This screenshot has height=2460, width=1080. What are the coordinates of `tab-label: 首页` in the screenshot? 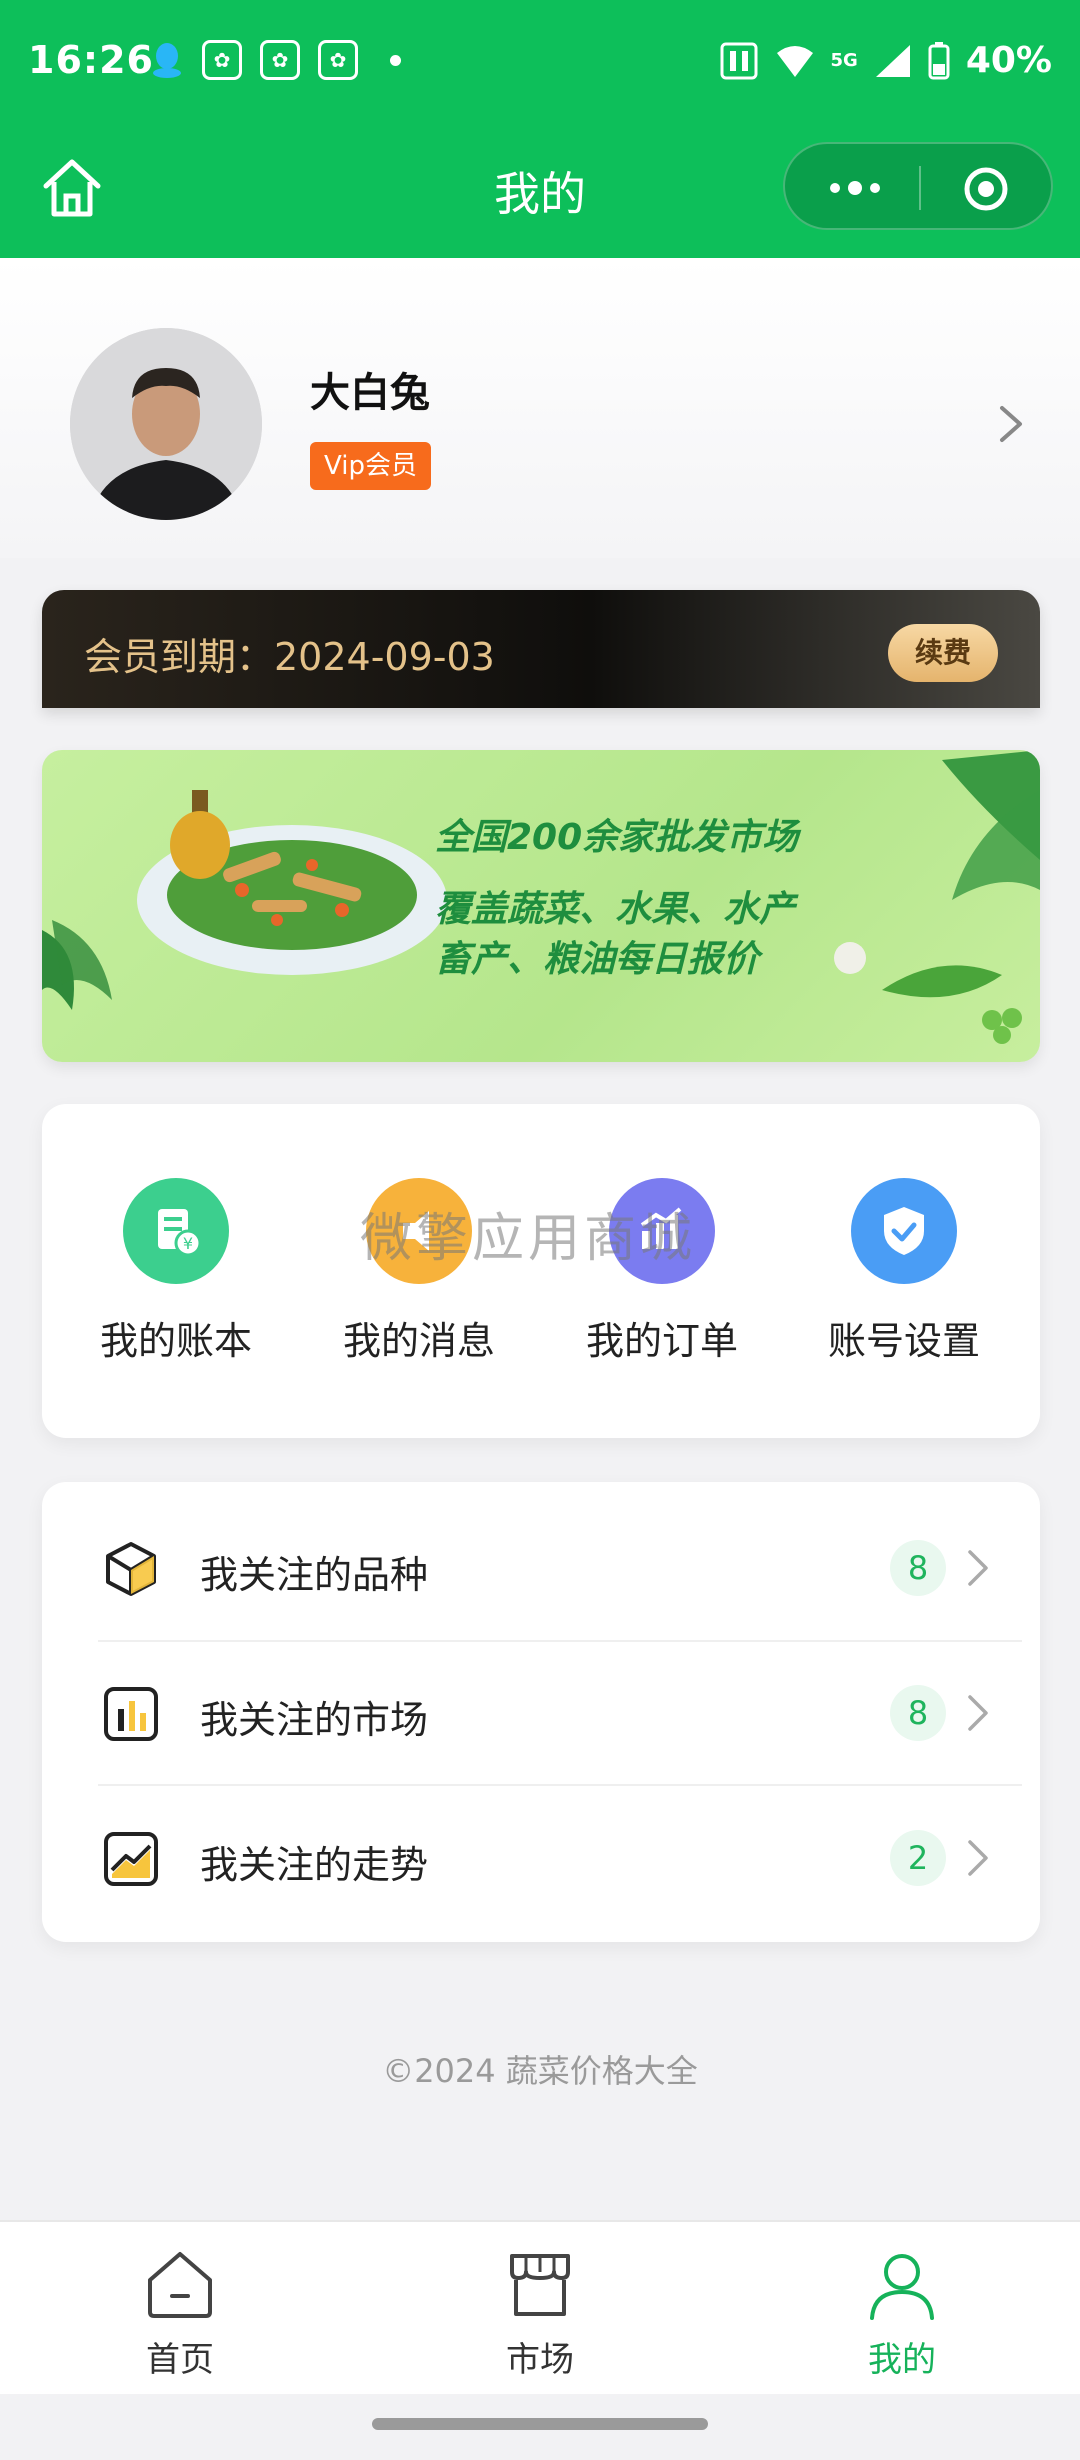 It's located at (180, 2360).